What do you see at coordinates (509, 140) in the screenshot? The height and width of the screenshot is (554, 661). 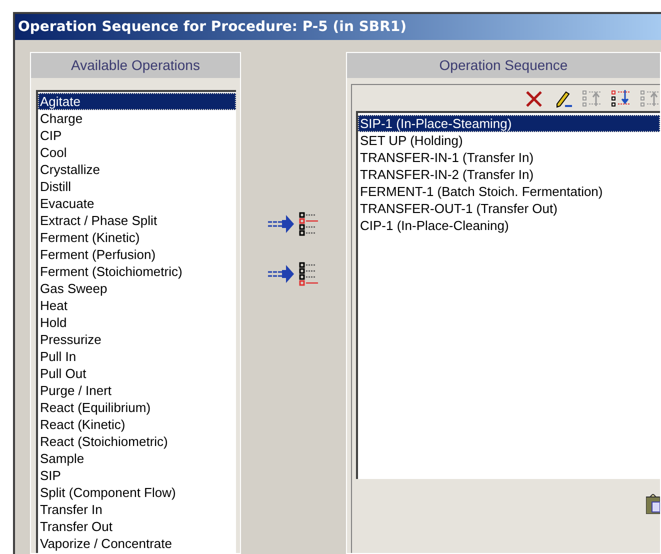 I see `list-item: SET UP (Holding)` at bounding box center [509, 140].